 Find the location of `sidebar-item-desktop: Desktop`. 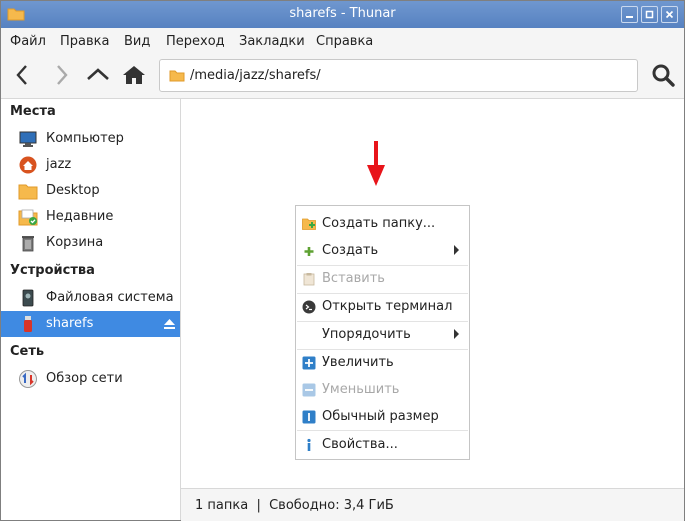

sidebar-item-desktop: Desktop is located at coordinates (90, 191).